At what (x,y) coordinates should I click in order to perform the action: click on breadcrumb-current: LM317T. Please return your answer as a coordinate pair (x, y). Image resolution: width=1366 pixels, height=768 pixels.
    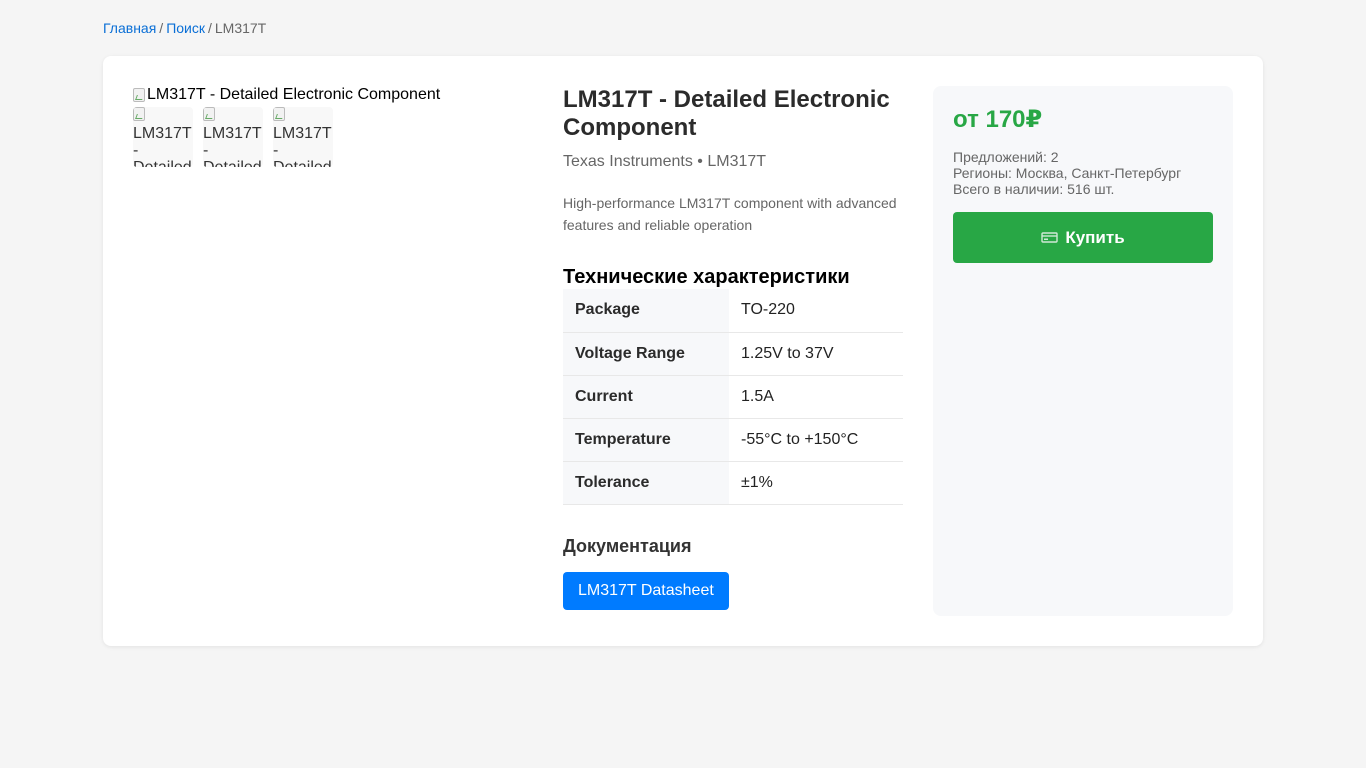
    Looking at the image, I should click on (240, 28).